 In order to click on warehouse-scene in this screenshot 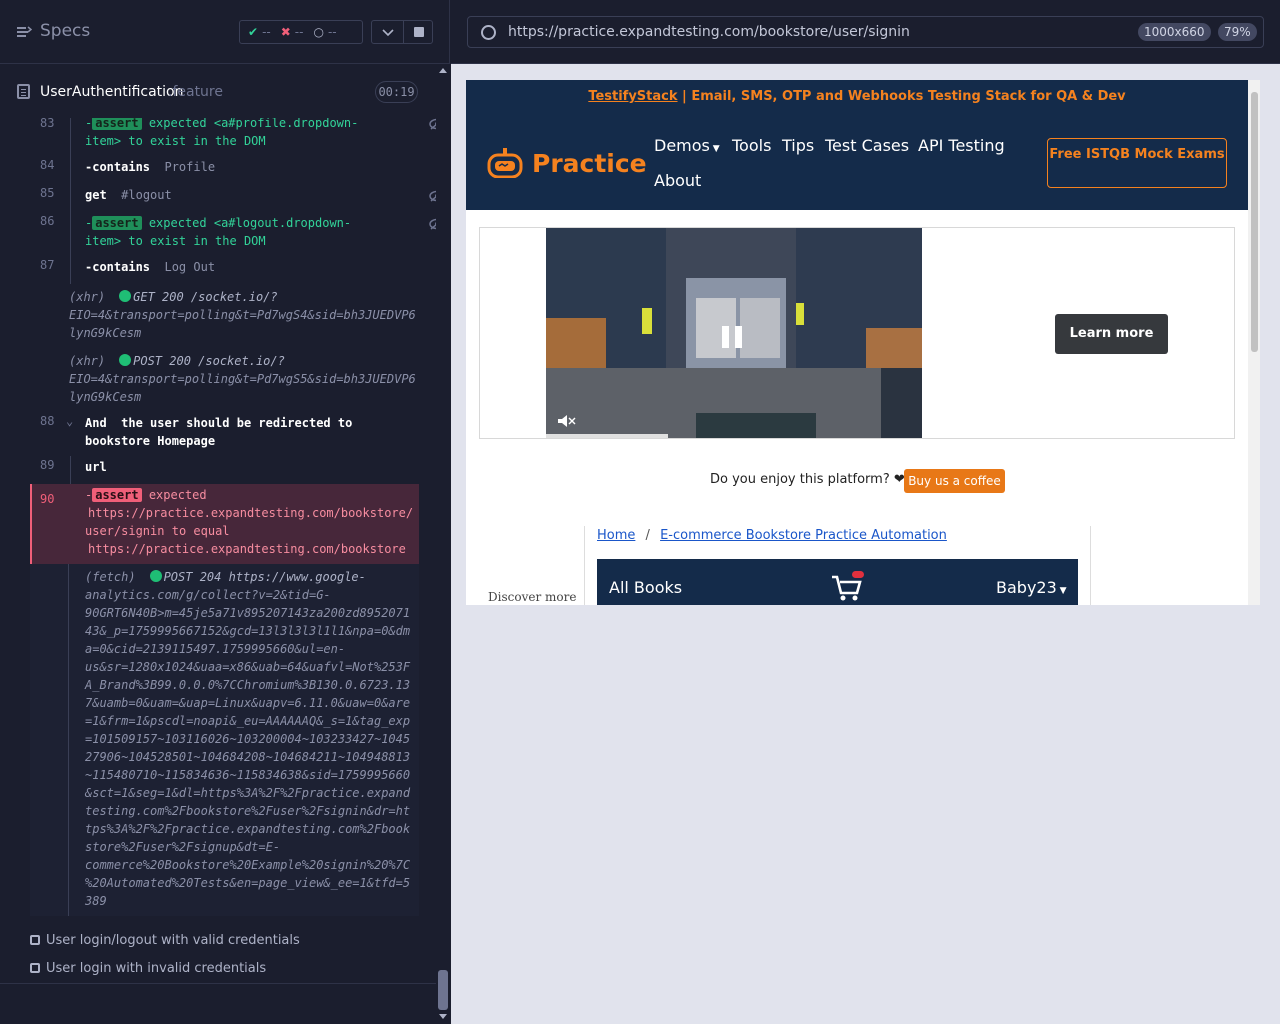, I will do `click(734, 333)`.